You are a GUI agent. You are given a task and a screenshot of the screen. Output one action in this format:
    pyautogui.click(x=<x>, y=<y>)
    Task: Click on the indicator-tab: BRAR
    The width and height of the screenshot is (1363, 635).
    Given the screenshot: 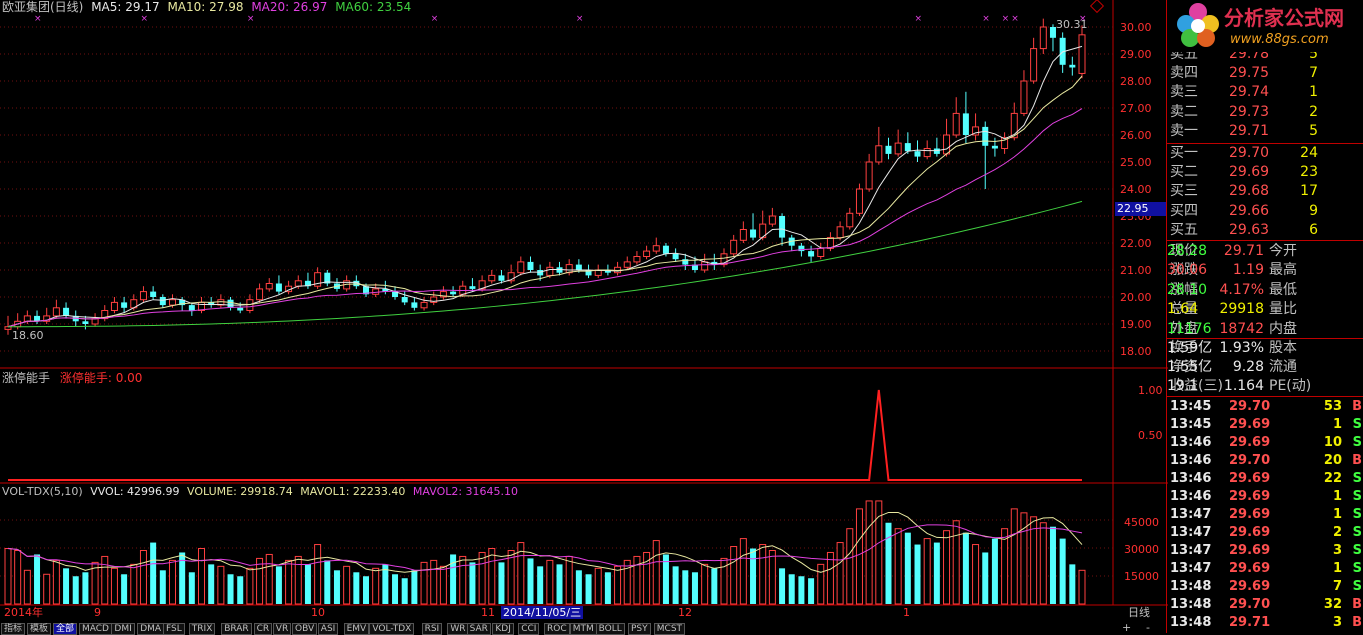 What is the action you would take?
    pyautogui.click(x=236, y=629)
    